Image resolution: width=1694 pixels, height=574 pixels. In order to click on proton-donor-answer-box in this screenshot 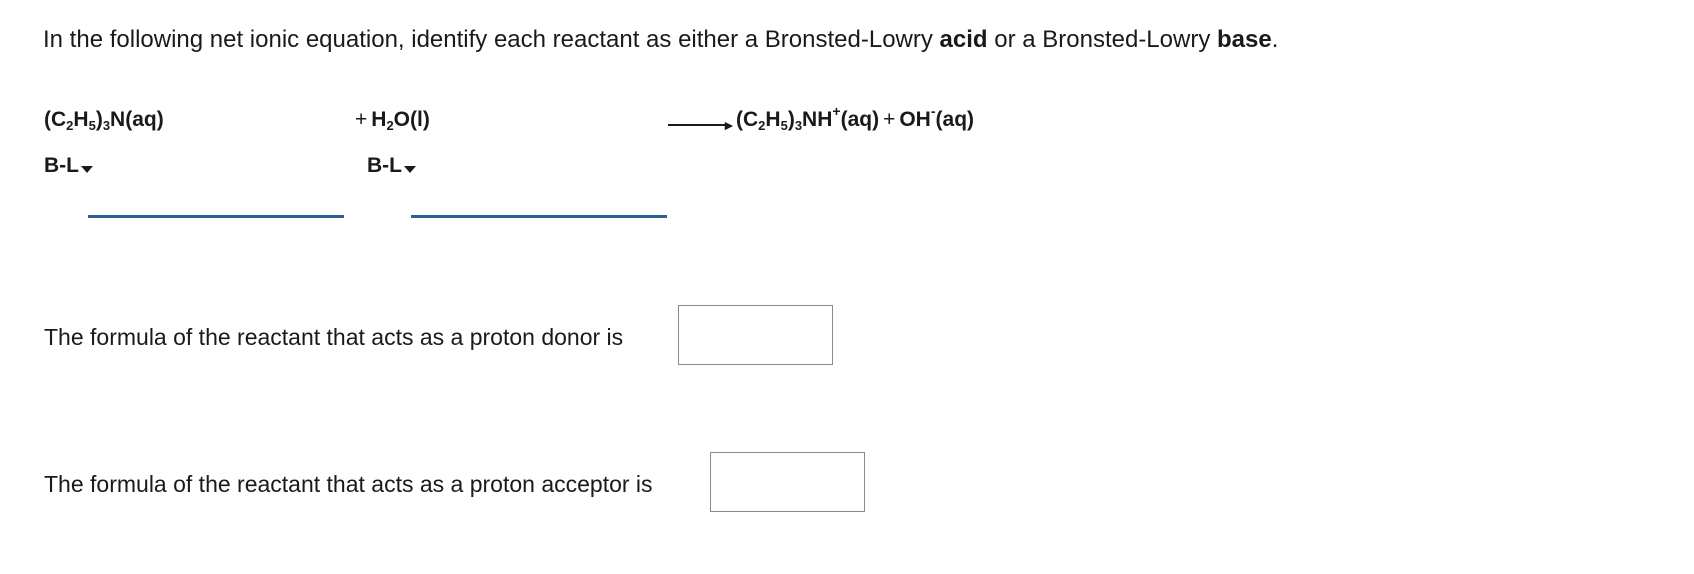, I will do `click(755, 335)`.